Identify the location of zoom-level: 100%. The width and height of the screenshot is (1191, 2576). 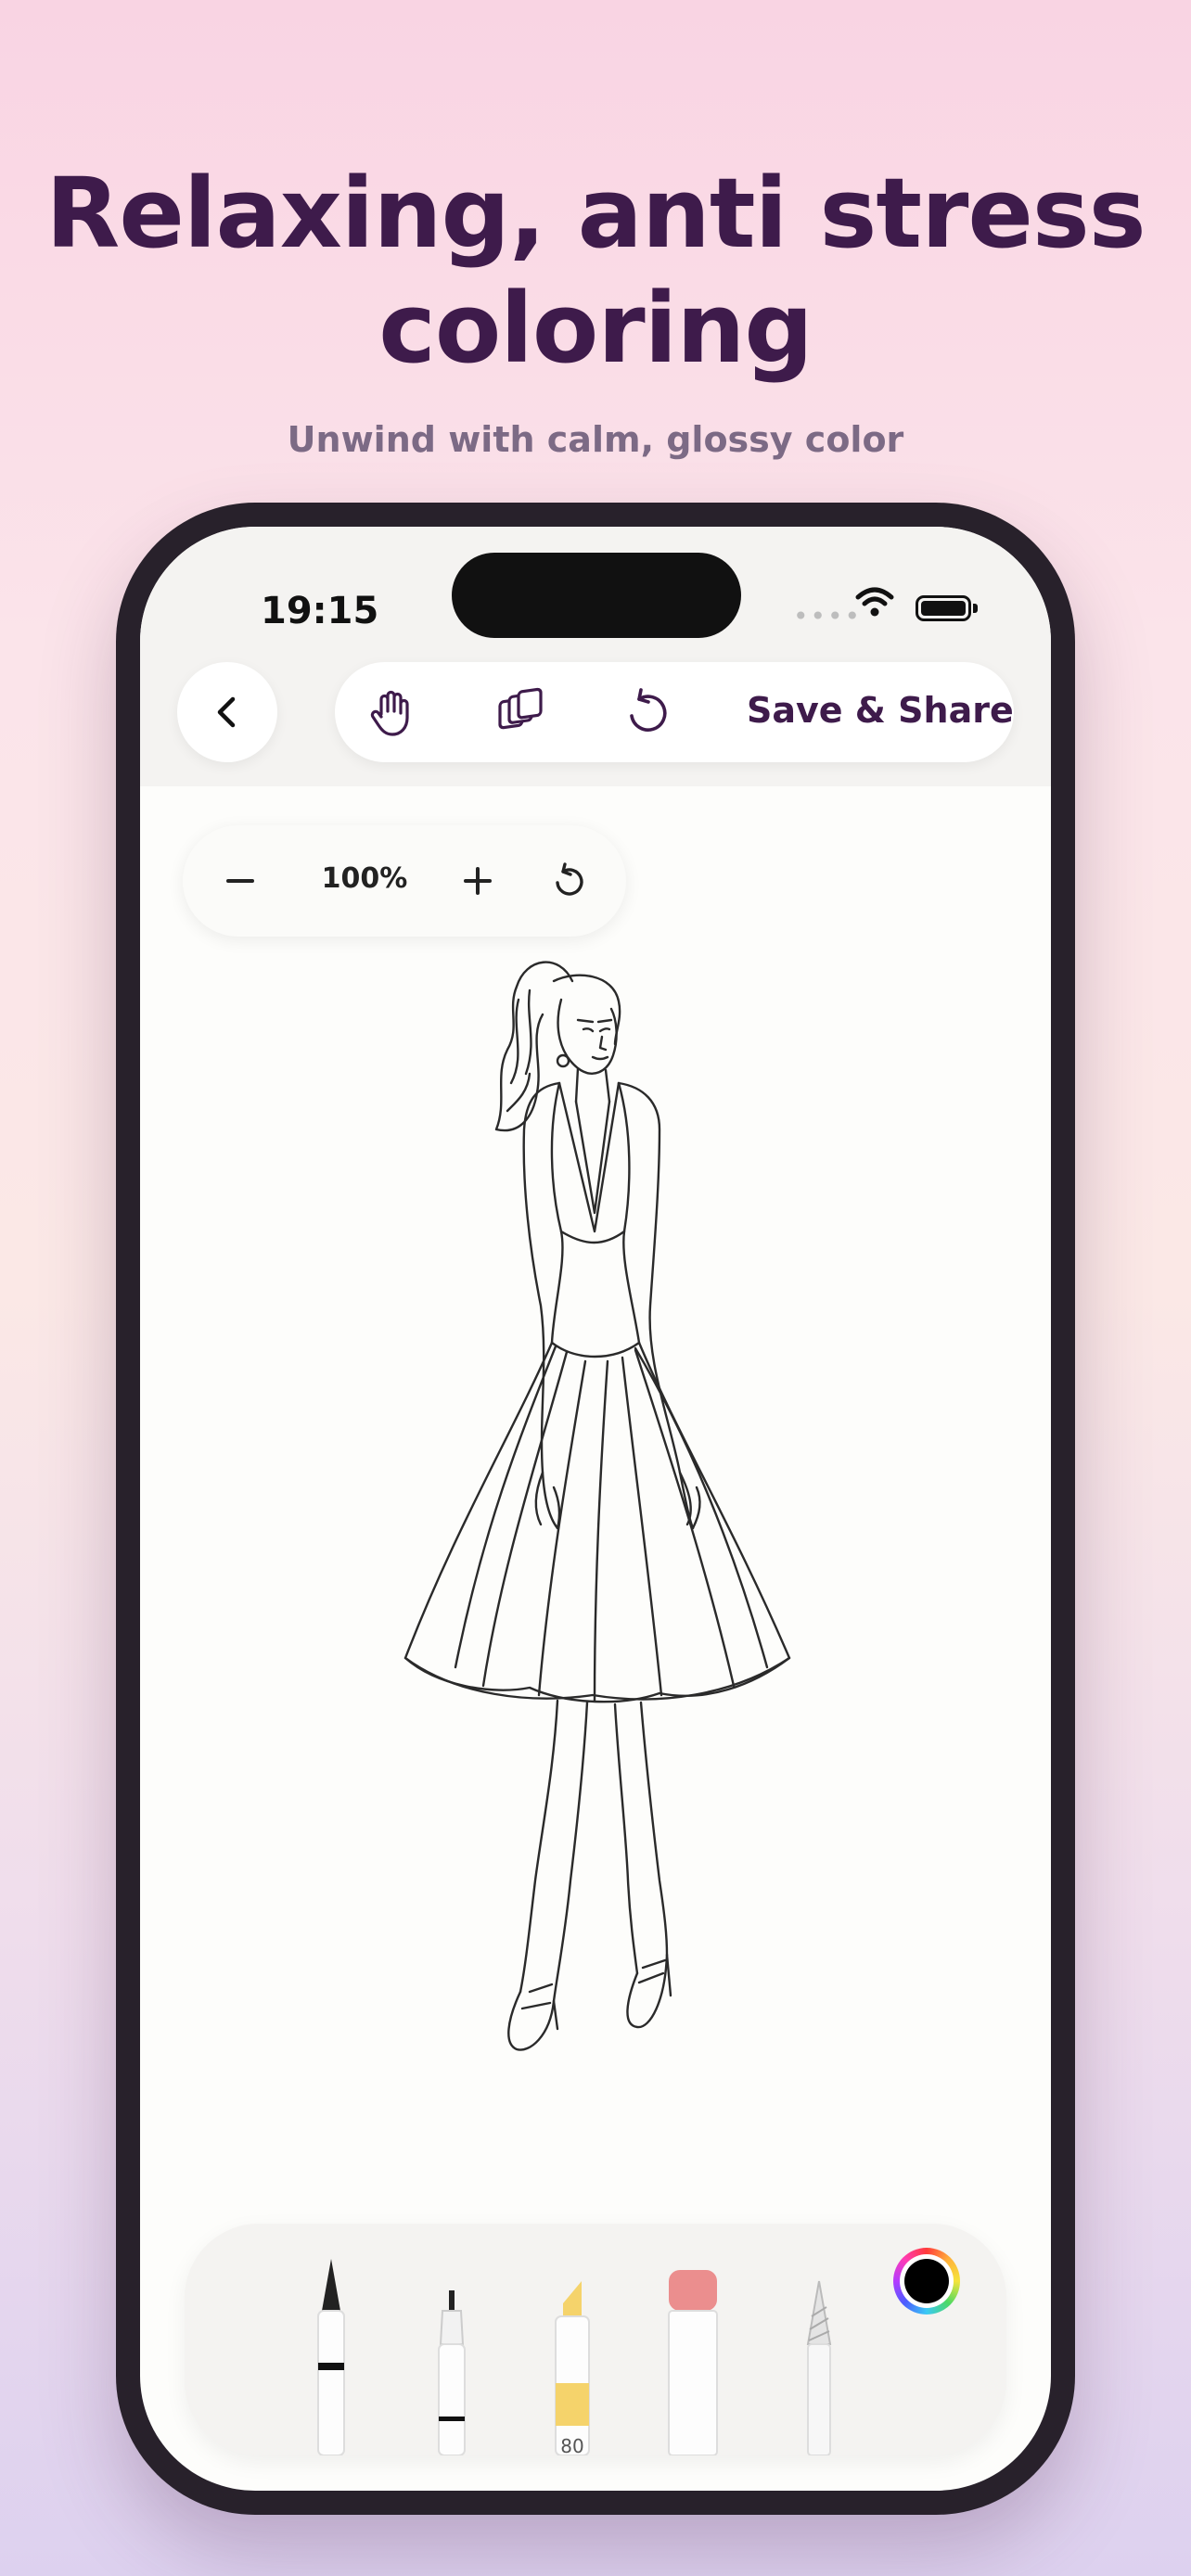
(364, 879).